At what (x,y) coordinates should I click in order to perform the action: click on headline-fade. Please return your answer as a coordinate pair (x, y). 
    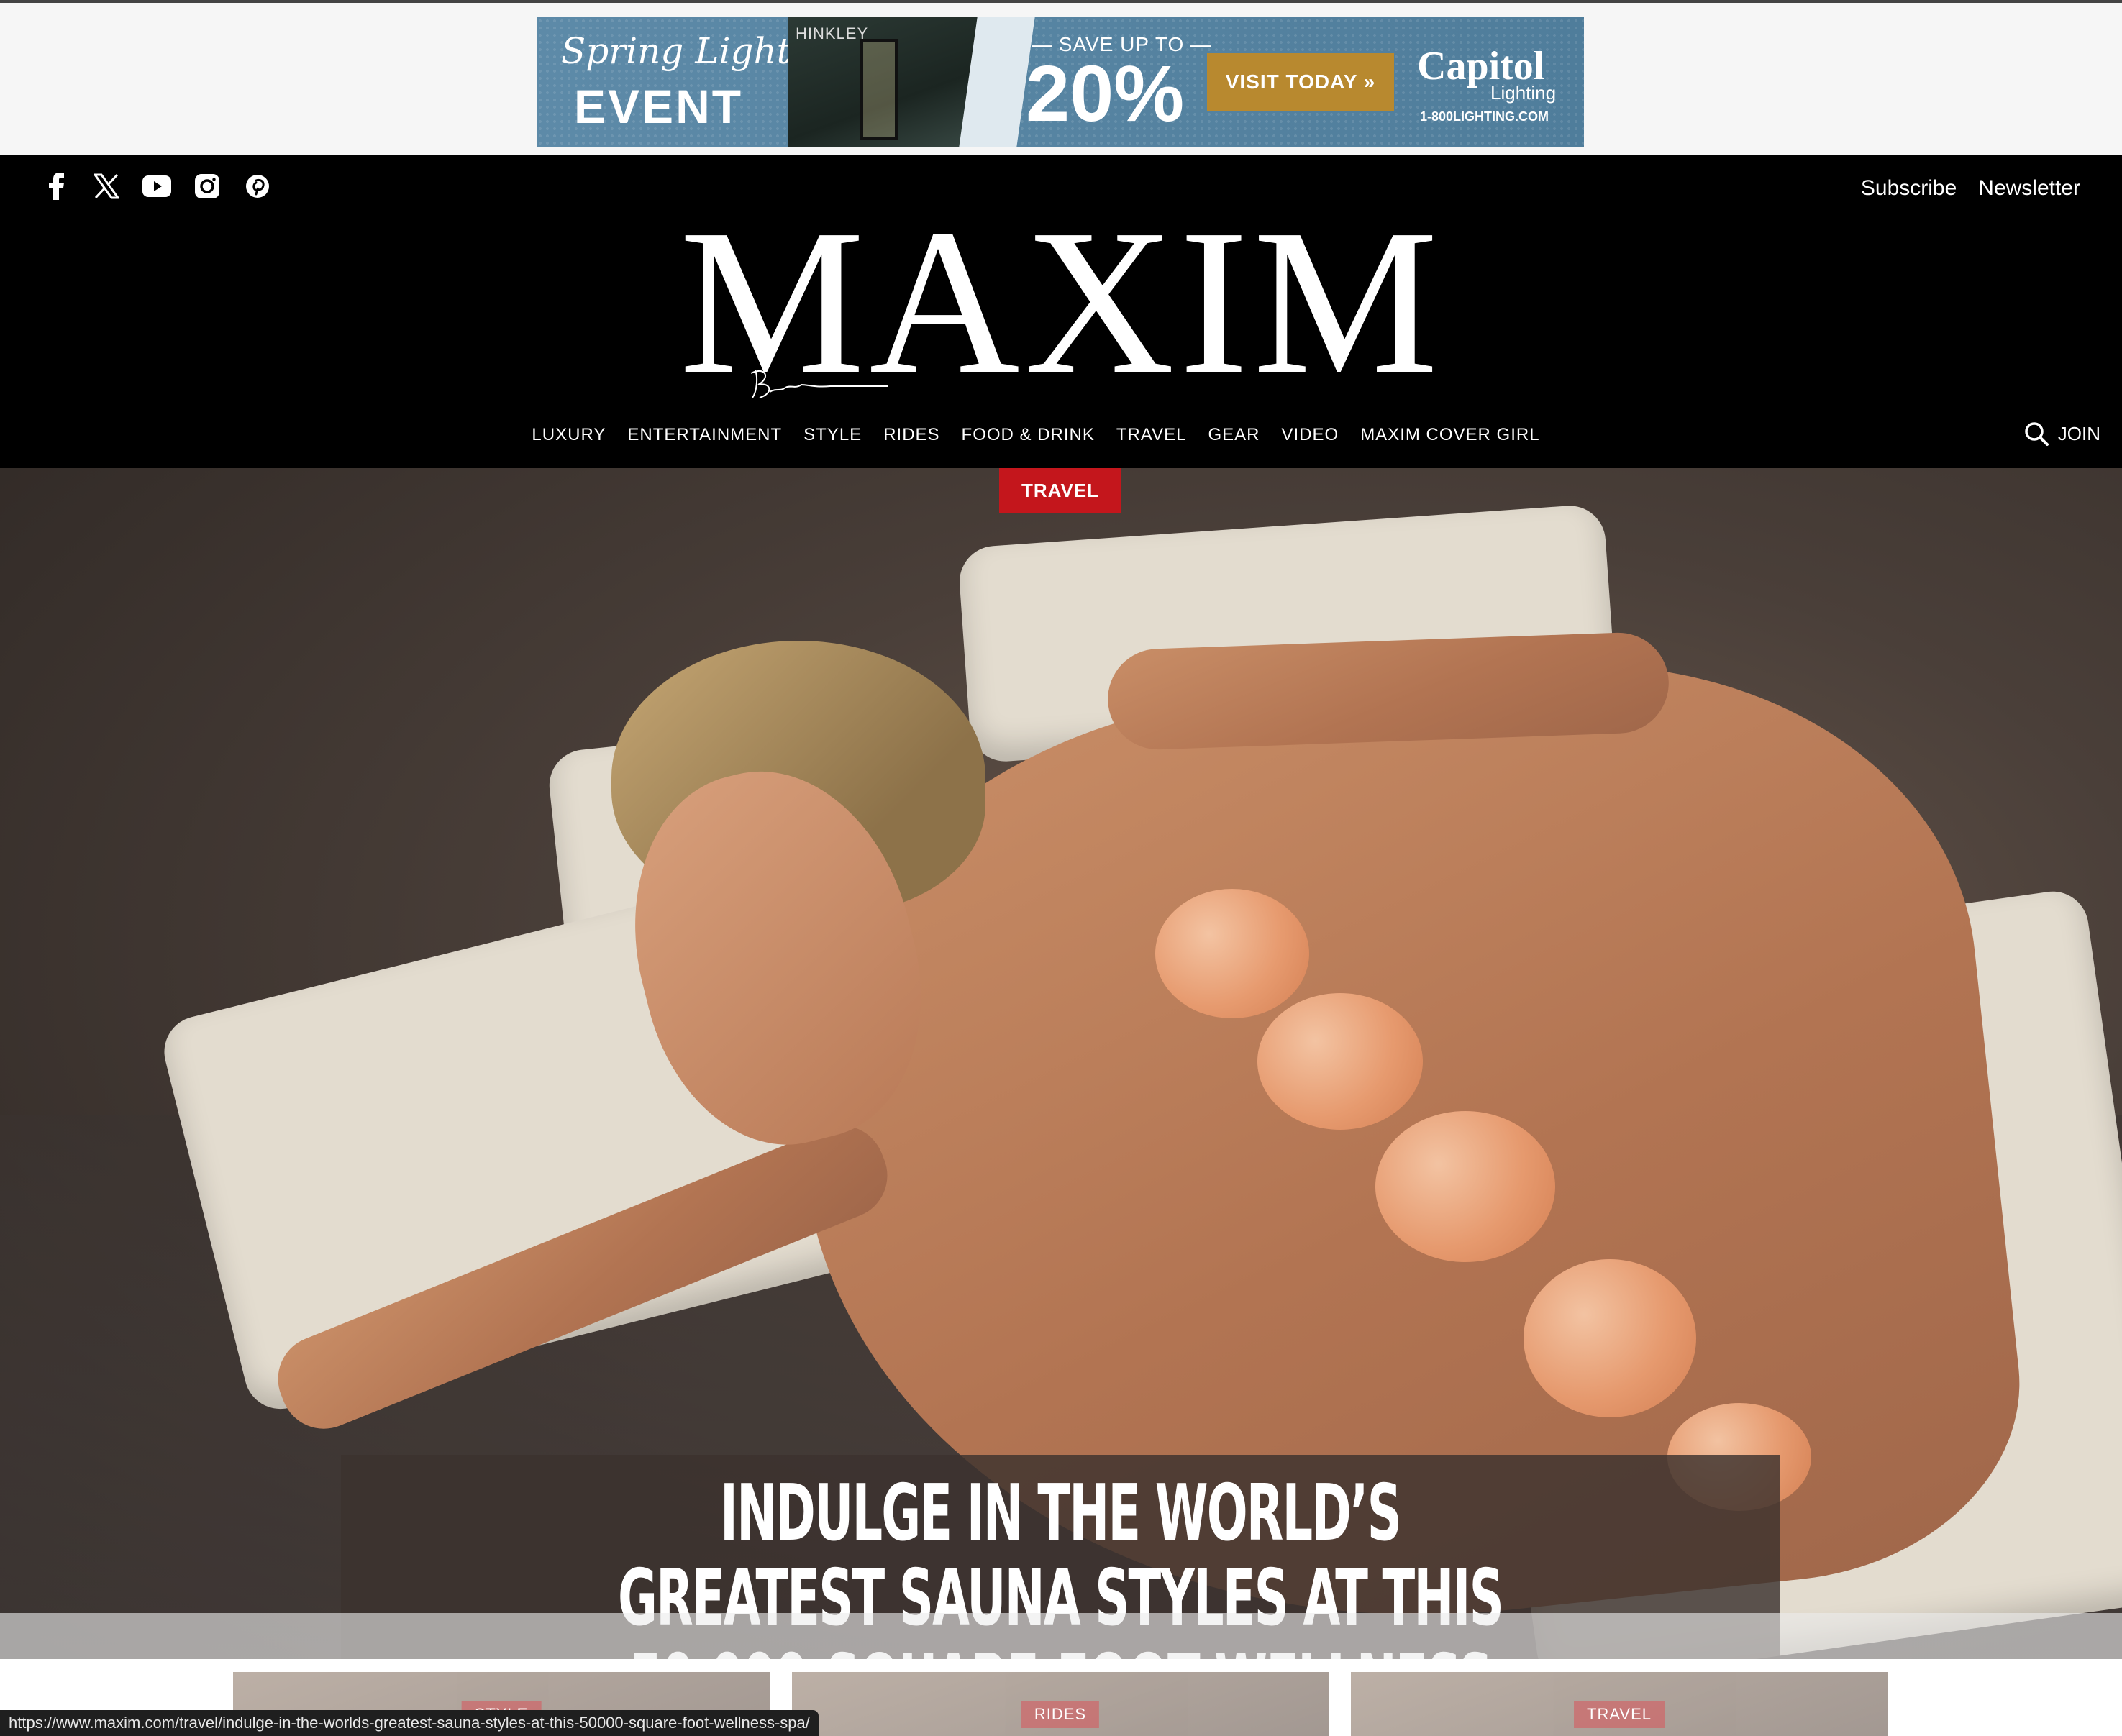
    Looking at the image, I should click on (1061, 1636).